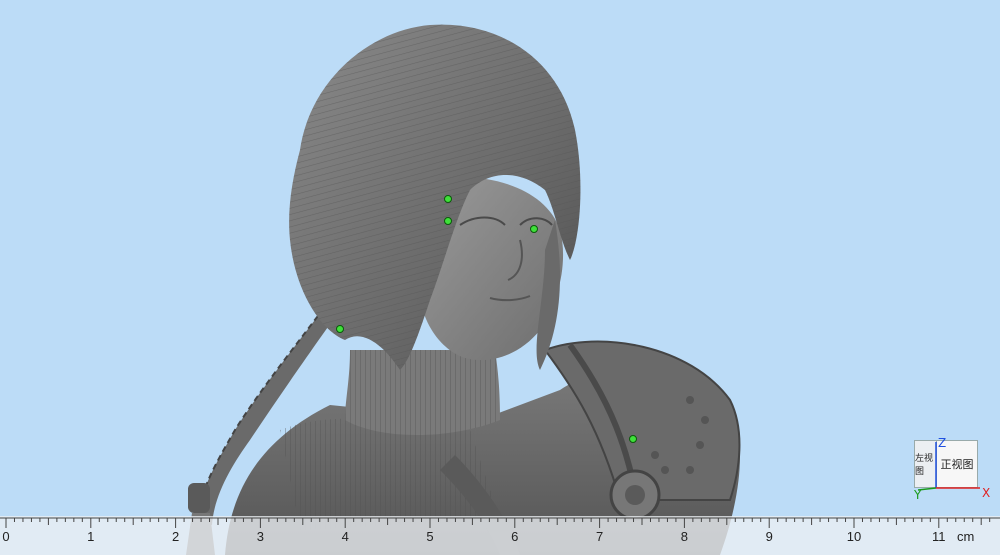 The width and height of the screenshot is (1000, 555). Describe the element at coordinates (684, 536) in the screenshot. I see `ruler-tick-label: 8` at that location.